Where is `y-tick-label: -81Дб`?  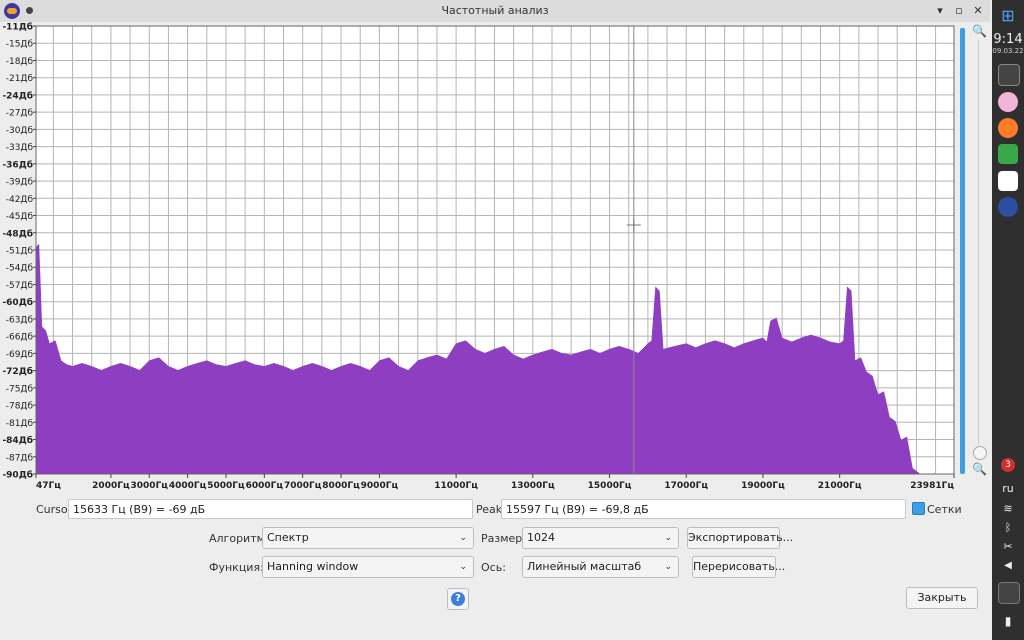 y-tick-label: -81Дб is located at coordinates (20, 424).